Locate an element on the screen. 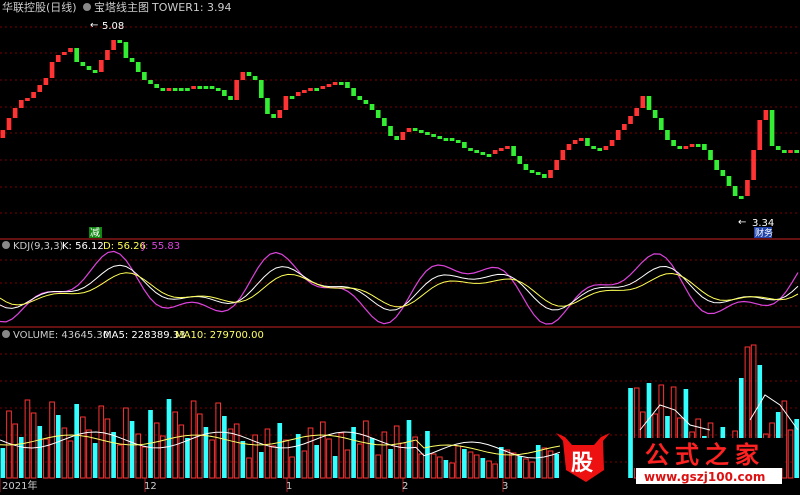  x-axis: 2021年 12 1 2 3 is located at coordinates (255, 485).